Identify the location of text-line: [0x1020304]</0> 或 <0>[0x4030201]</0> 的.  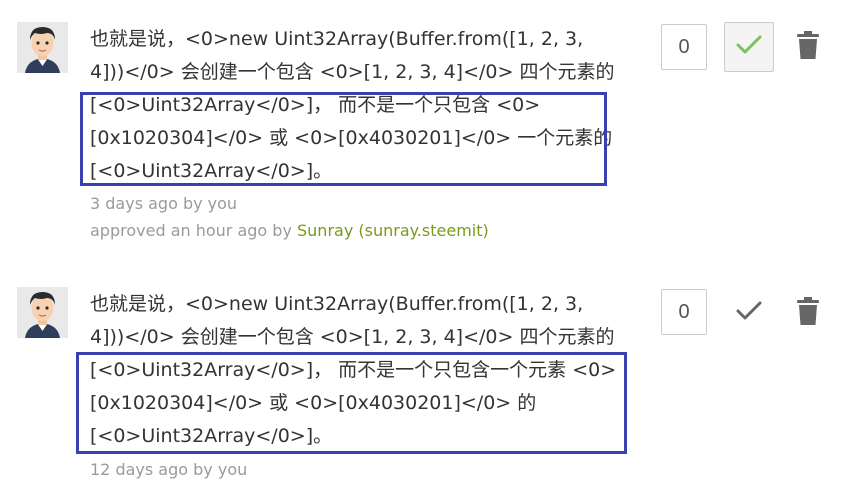
(313, 403).